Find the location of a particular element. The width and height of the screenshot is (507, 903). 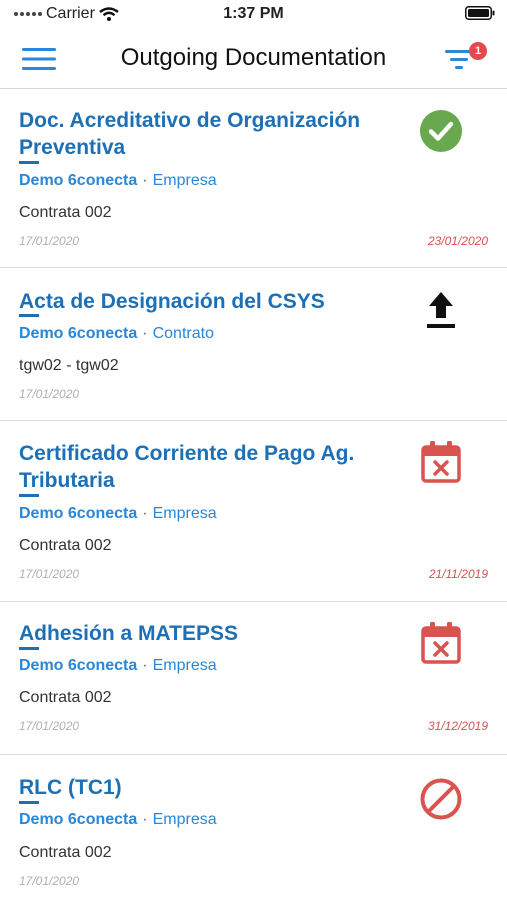

item-title: RLC (TC1) is located at coordinates (70, 787).